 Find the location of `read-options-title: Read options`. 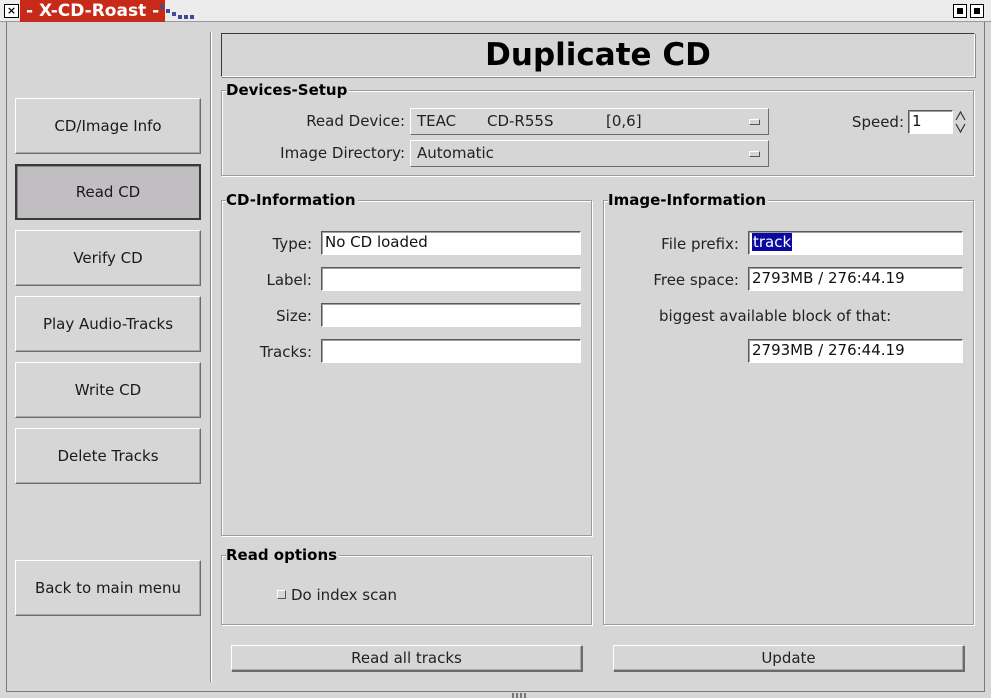

read-options-title: Read options is located at coordinates (283, 555).